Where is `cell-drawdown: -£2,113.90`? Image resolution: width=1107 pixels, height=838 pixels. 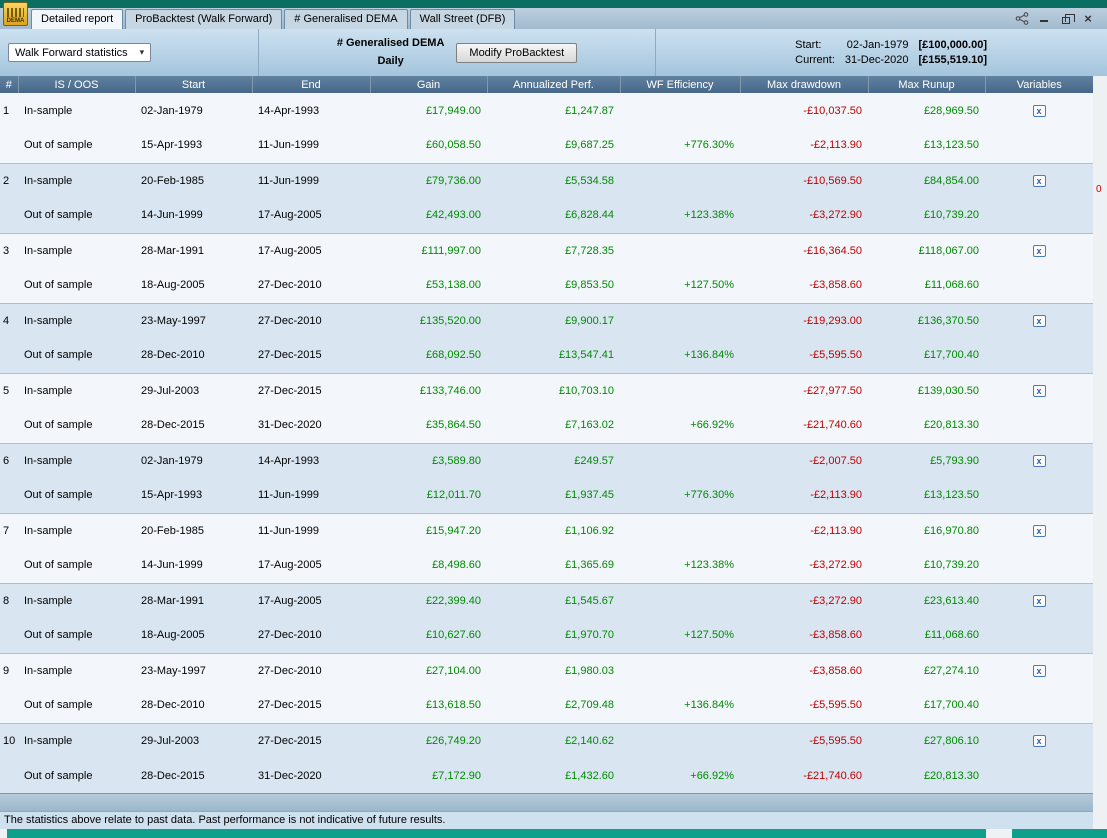
cell-drawdown: -£2,113.90 is located at coordinates (804, 145).